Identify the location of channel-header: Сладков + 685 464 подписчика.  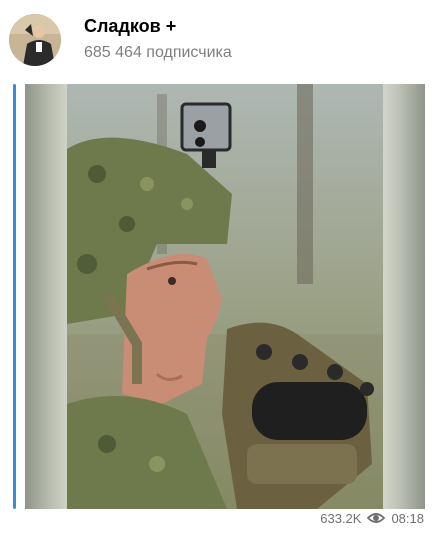
(216, 38).